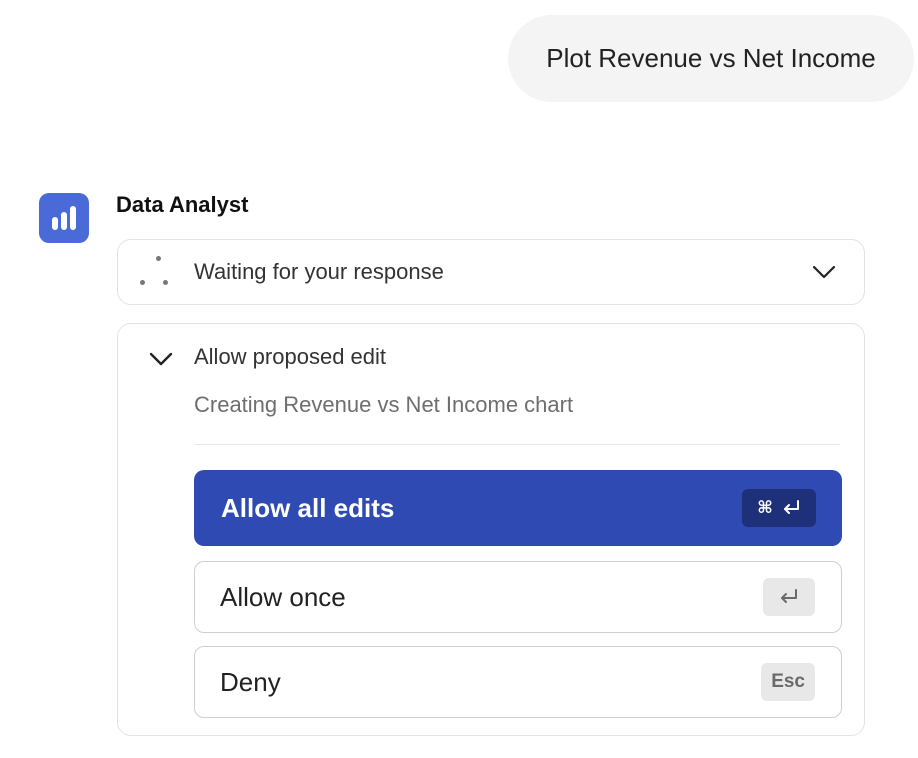 The image size is (918, 758). What do you see at coordinates (779, 508) in the screenshot?
I see `shortcut-badge: ⌘` at bounding box center [779, 508].